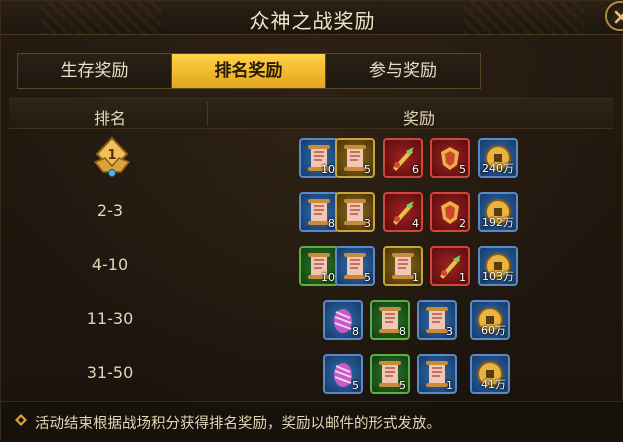  I want to click on tab-bar: 生存奖励 排名奖励 参与奖励, so click(249, 71).